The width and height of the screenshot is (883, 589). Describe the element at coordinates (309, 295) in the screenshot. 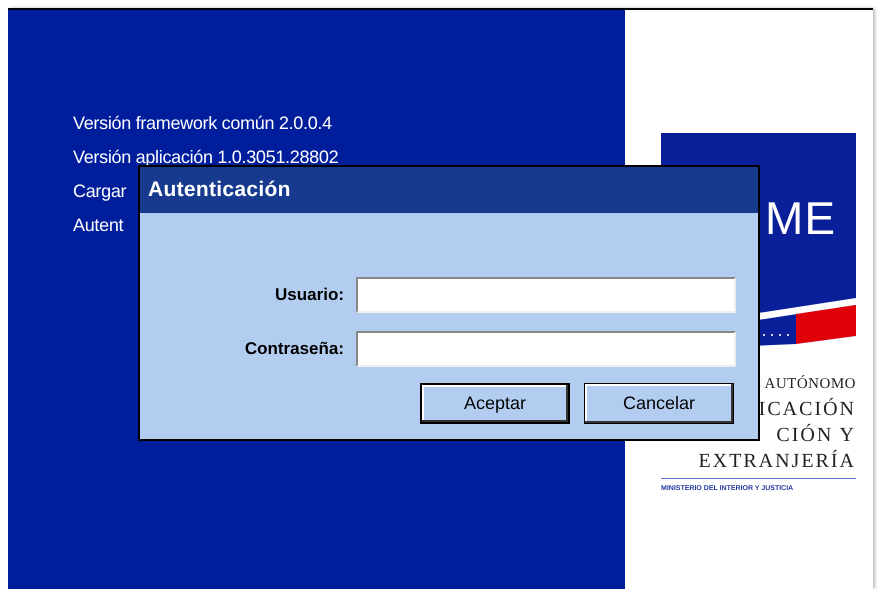

I see `field-label: Usuario:` at that location.